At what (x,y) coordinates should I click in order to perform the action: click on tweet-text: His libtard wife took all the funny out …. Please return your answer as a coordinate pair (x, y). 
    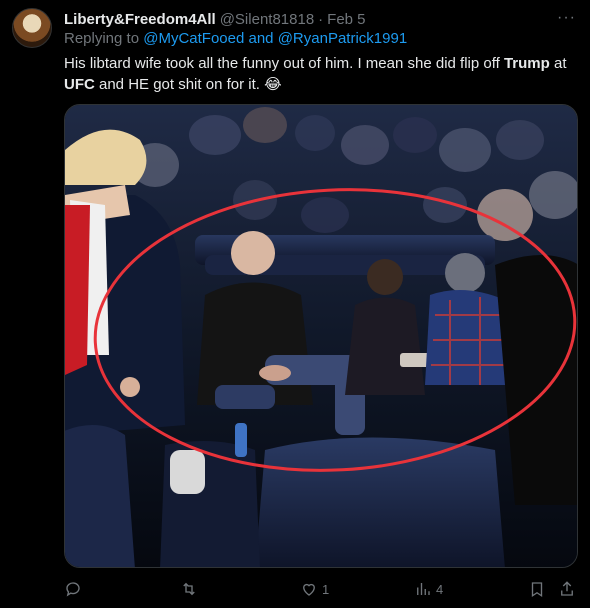
    Looking at the image, I should click on (322, 74).